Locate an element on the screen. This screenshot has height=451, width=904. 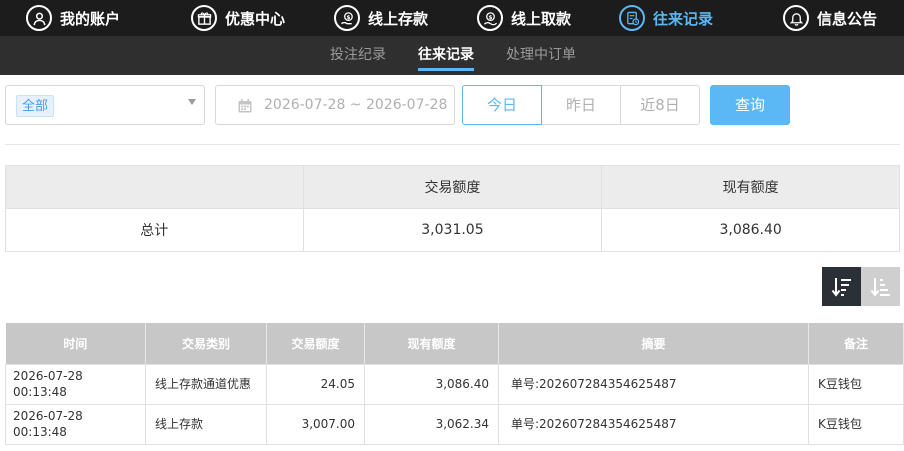
sort-descending-icon is located at coordinates (841, 287).